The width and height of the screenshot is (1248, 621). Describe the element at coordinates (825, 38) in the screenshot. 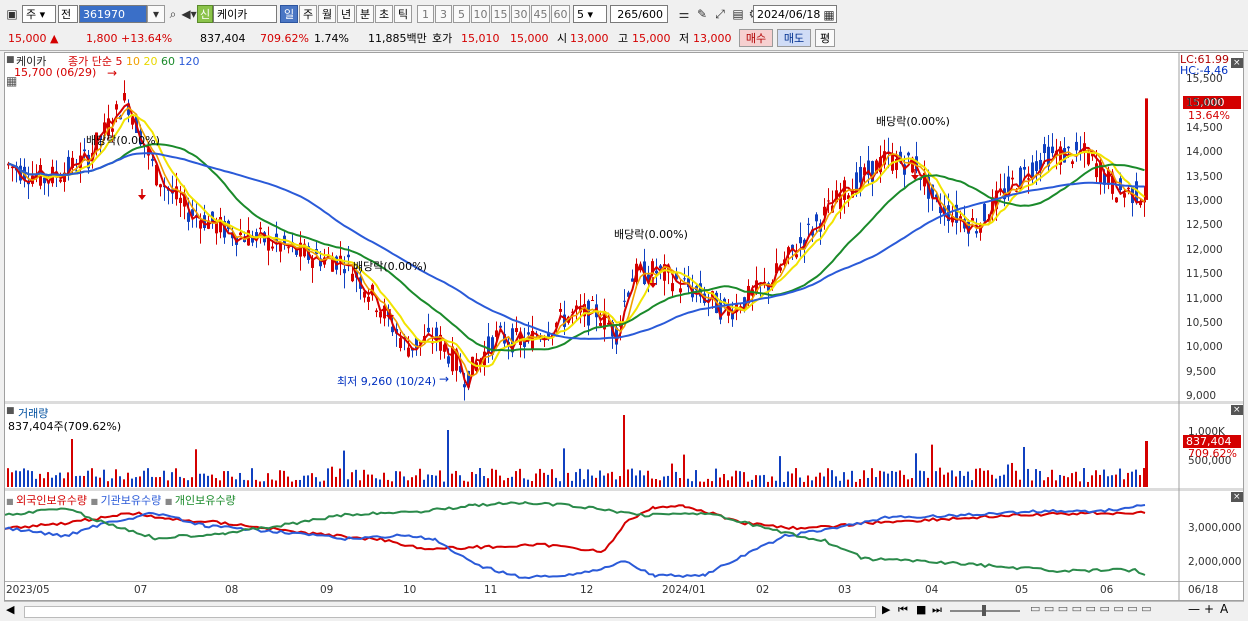

I see `avg-button: 평` at that location.